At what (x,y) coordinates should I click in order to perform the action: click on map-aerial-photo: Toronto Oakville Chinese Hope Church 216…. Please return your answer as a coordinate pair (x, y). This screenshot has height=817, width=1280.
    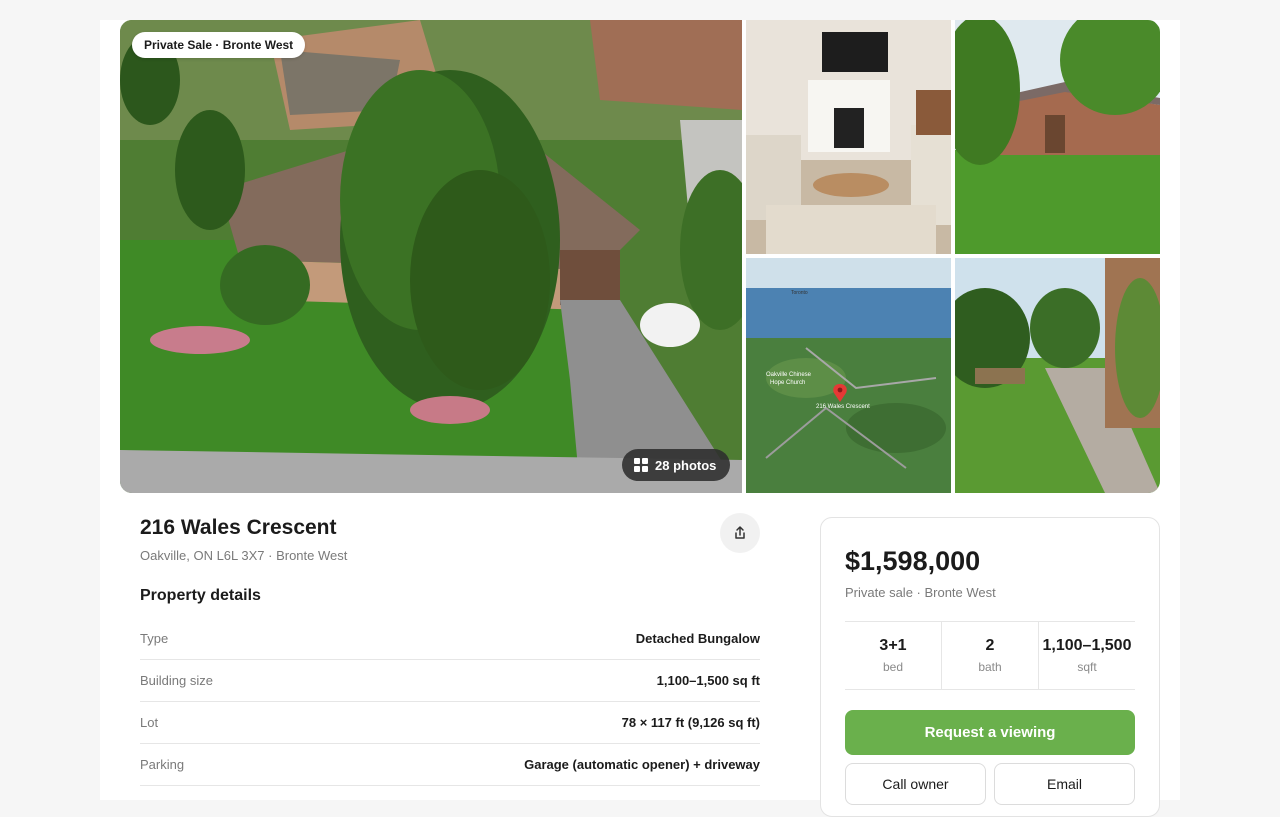
    Looking at the image, I should click on (848, 375).